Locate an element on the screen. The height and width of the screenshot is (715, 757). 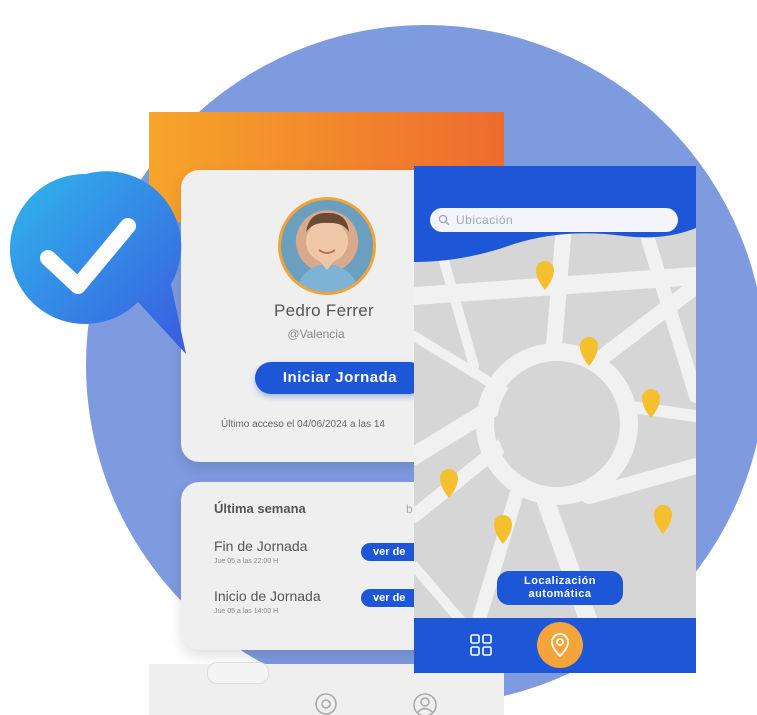
event-title: Inicio de Jornada is located at coordinates (267, 596).